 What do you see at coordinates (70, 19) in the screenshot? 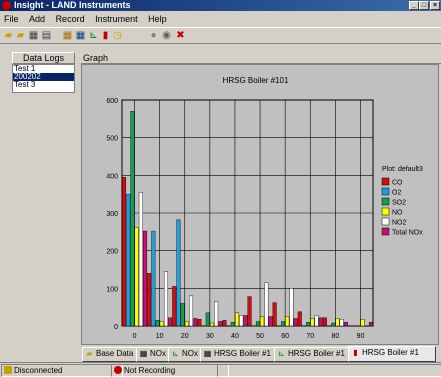
I see `menu-record: Record` at bounding box center [70, 19].